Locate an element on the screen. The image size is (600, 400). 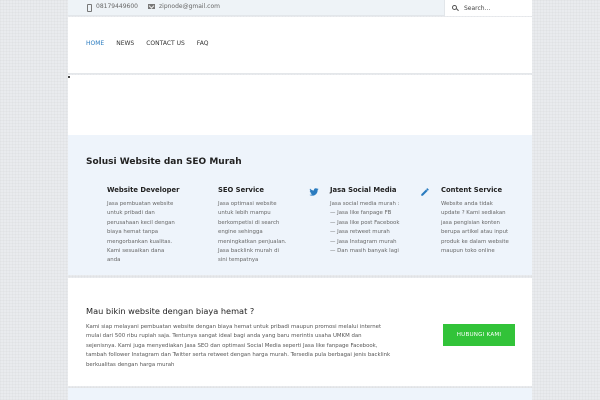
envelope-icon is located at coordinates (151, 6).